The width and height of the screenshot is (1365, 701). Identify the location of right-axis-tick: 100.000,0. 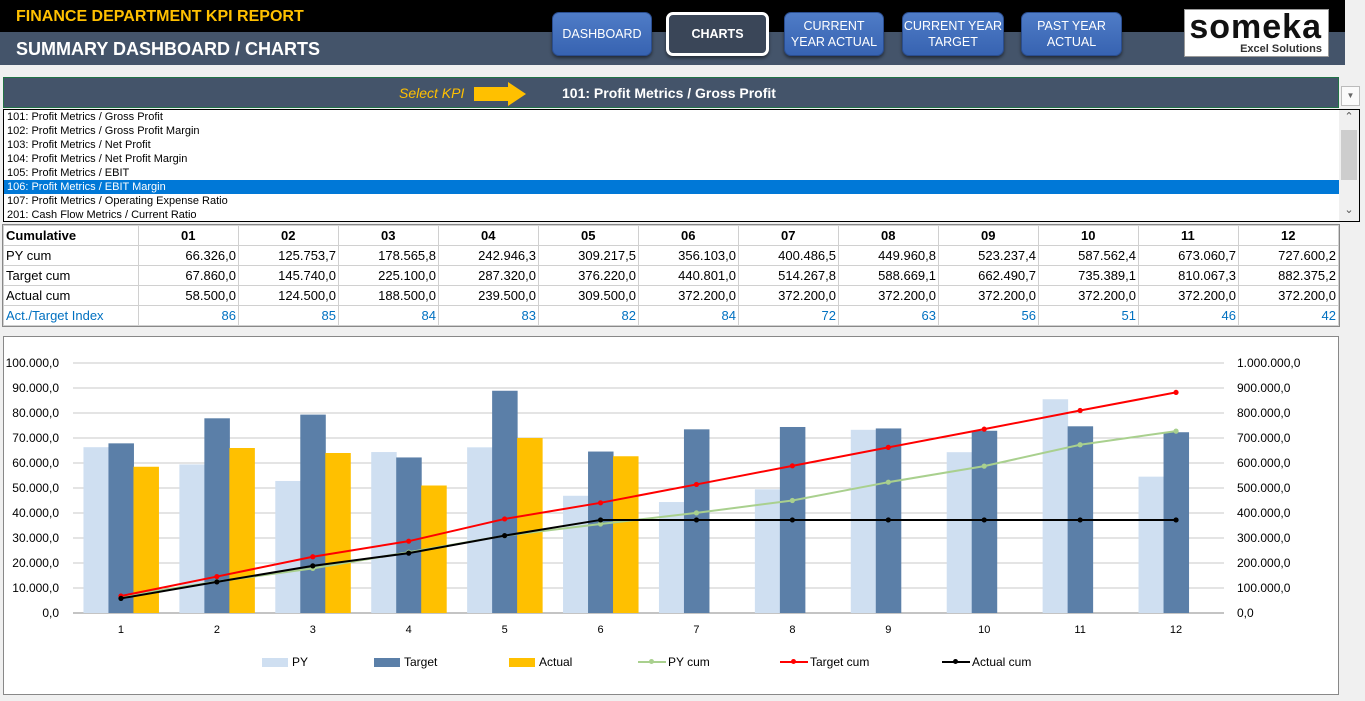
(1264, 588).